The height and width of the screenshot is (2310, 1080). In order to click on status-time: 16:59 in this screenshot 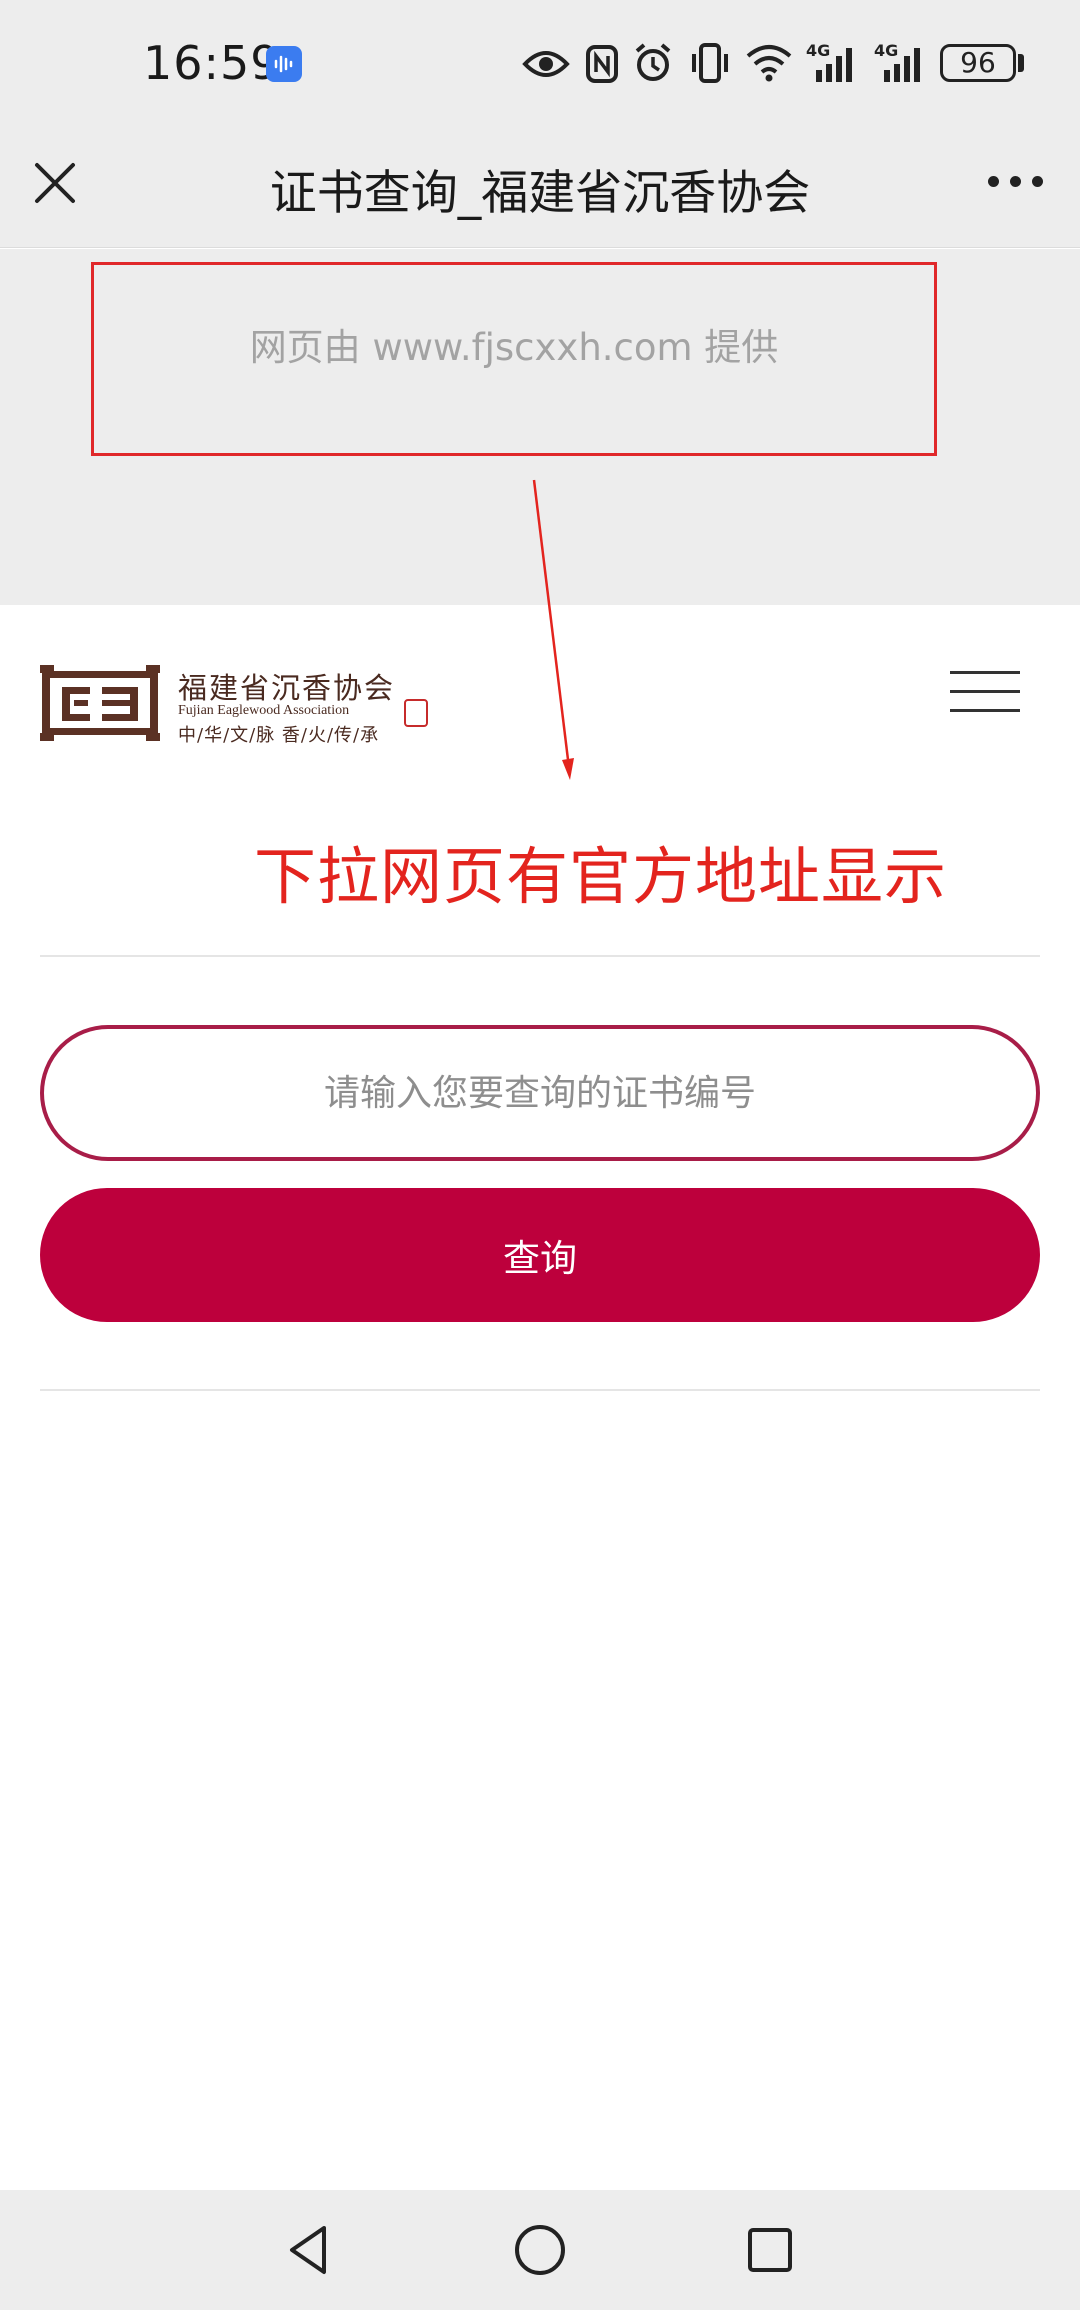, I will do `click(212, 63)`.